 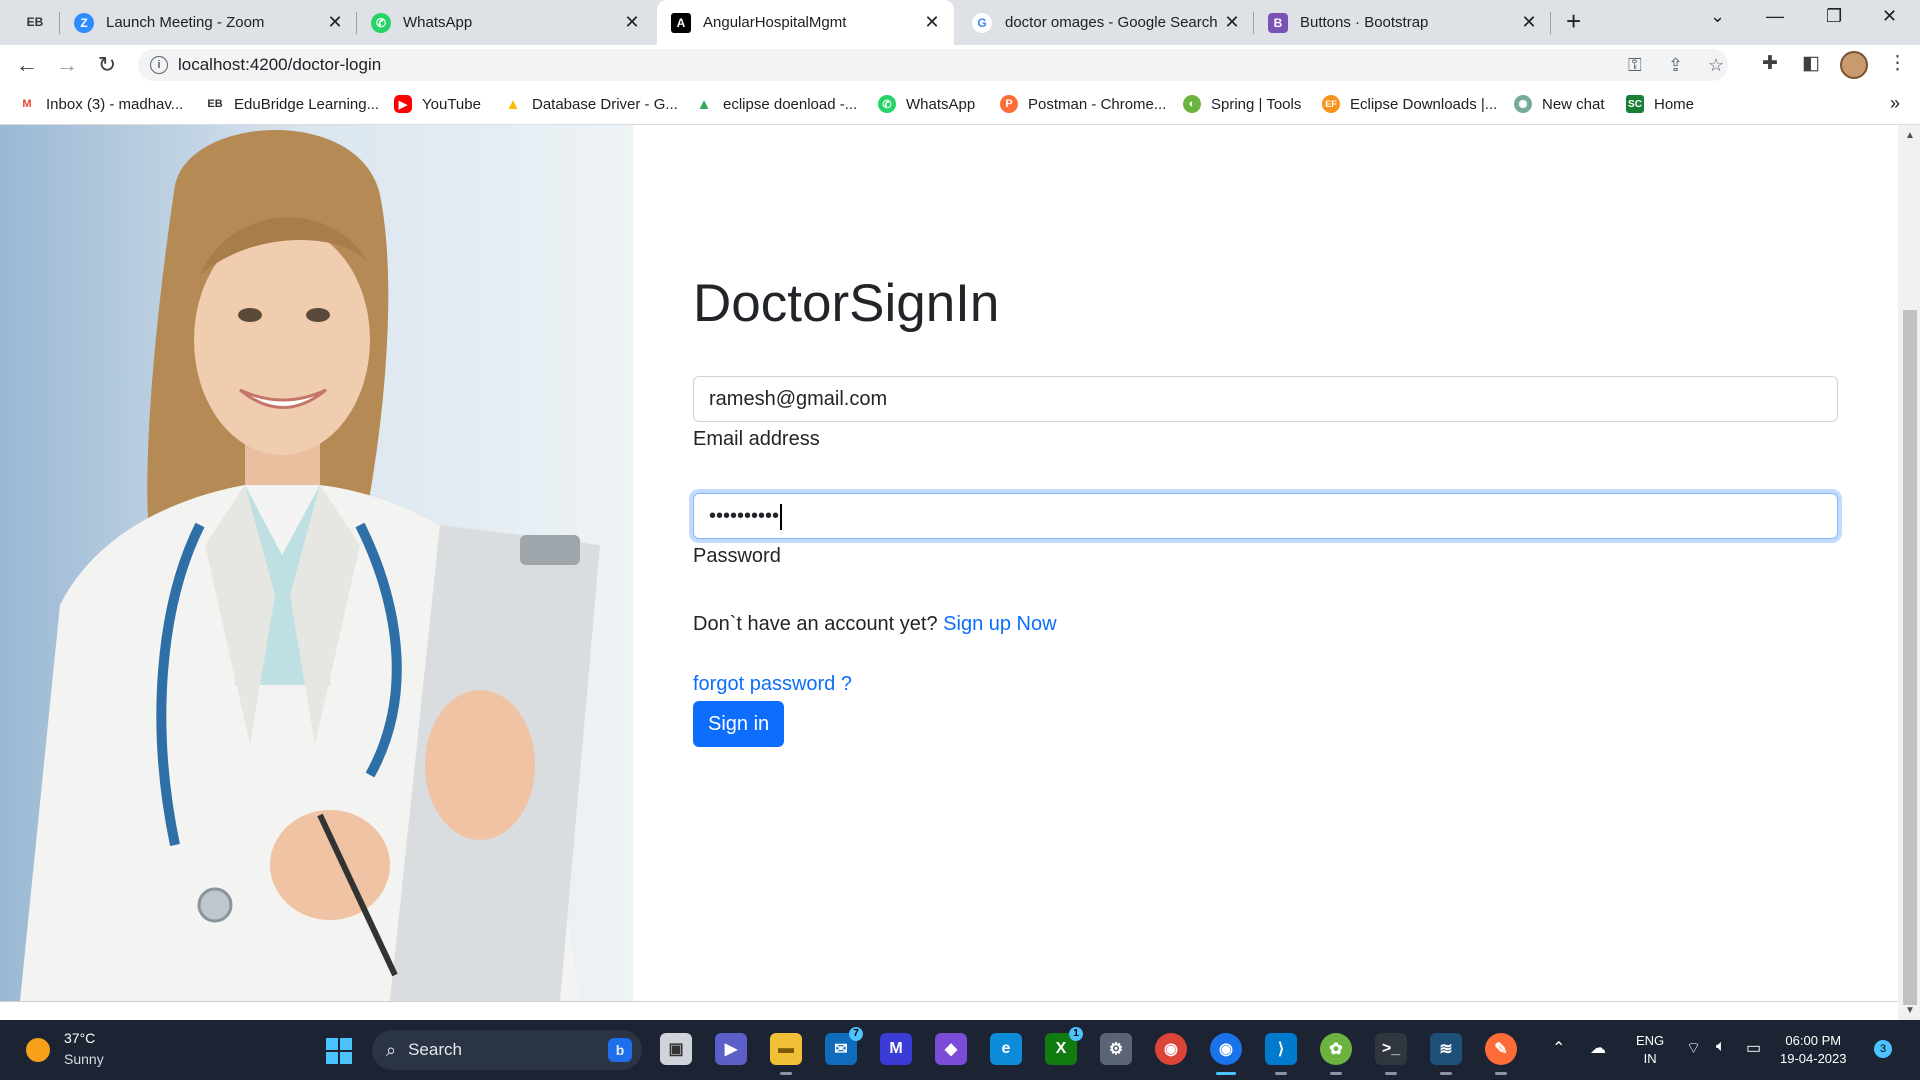 I want to click on wifi-icon: ⌔, so click(x=1693, y=1048).